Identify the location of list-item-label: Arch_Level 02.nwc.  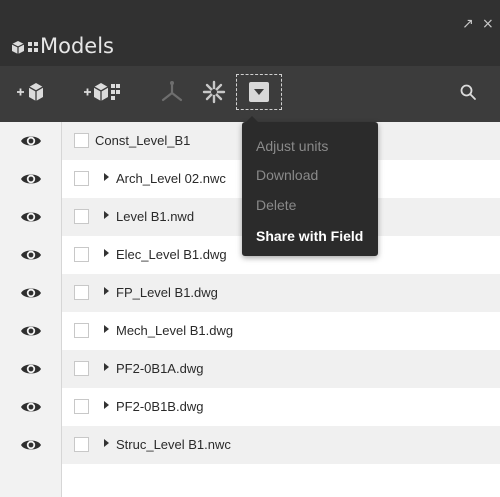
(171, 178).